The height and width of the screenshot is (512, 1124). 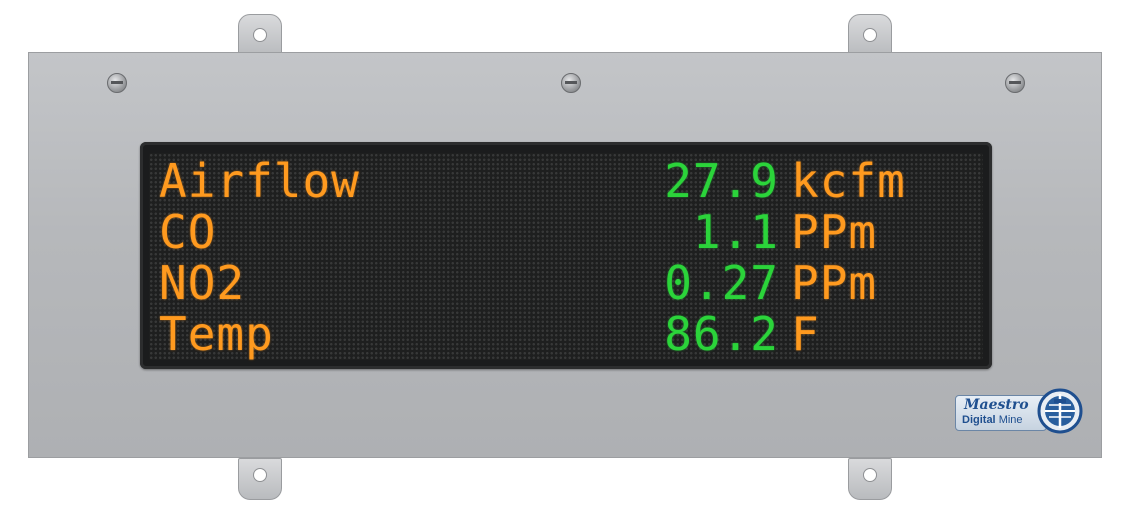 I want to click on reading-row-no2: NO2 0.27 PPm, so click(x=566, y=283).